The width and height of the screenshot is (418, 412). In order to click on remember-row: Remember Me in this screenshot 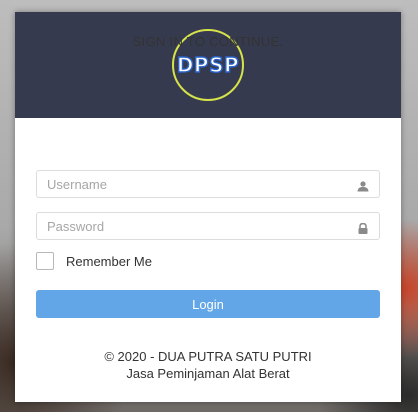, I will do `click(94, 261)`.